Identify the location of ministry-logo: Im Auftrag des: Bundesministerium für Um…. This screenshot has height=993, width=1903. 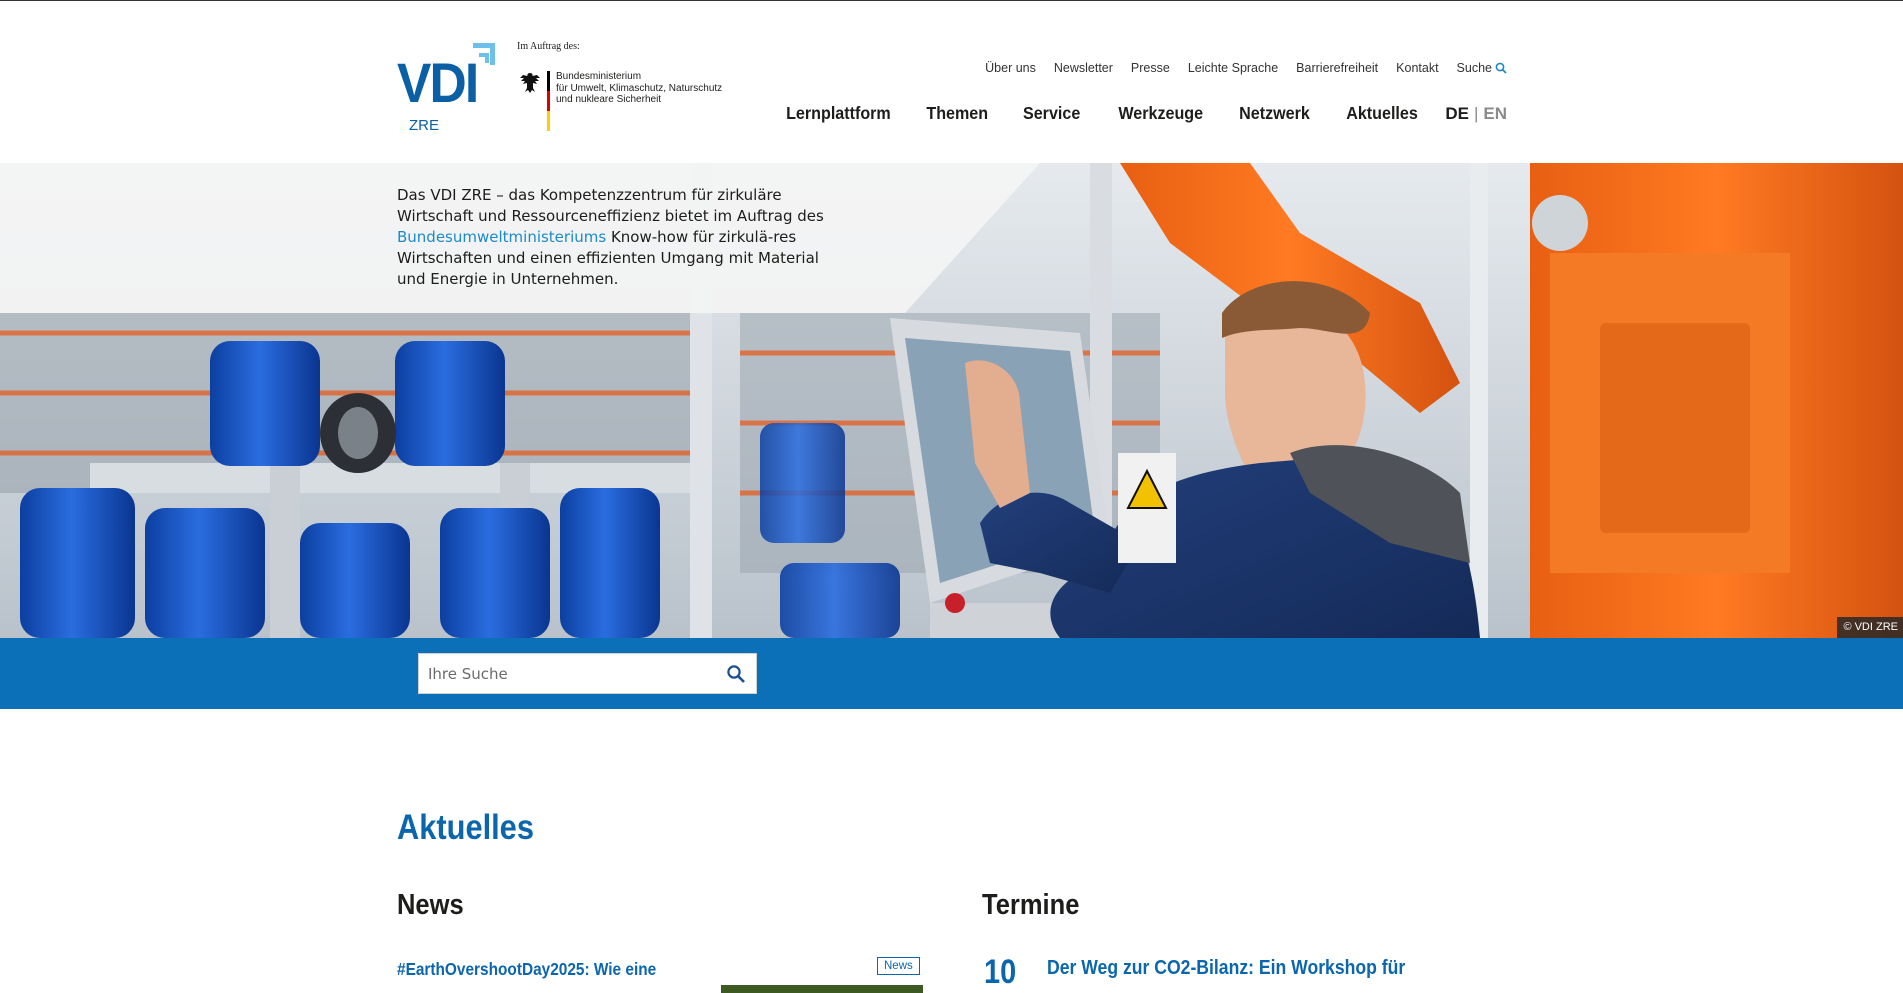
(620, 89).